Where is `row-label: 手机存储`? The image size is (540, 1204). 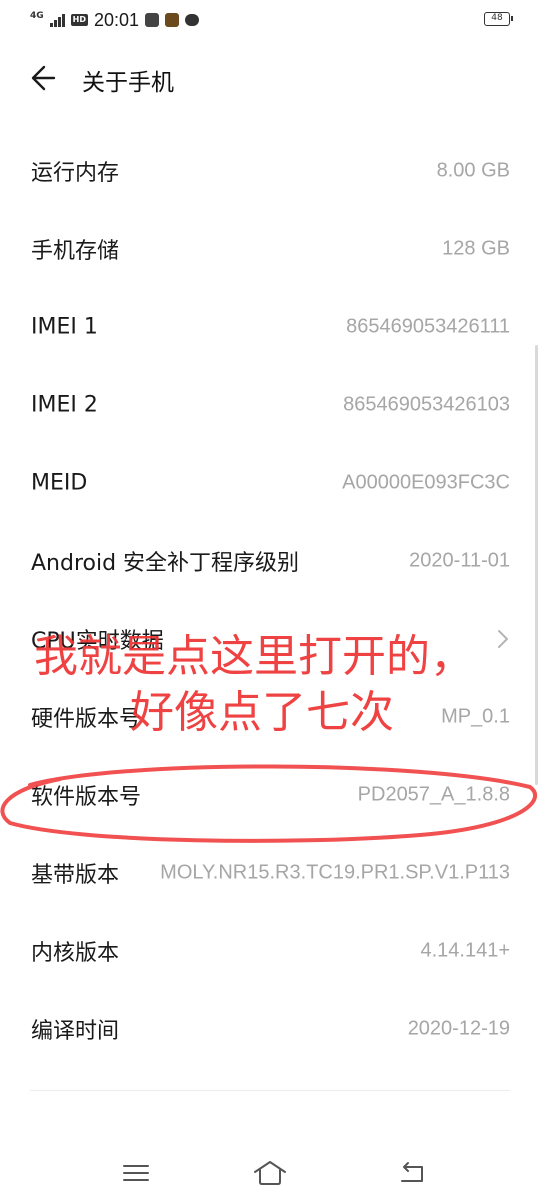 row-label: 手机存储 is located at coordinates (75, 251).